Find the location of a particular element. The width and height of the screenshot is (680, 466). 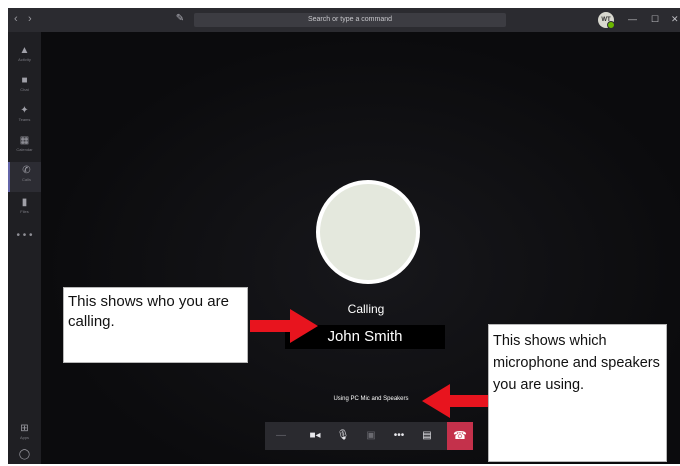

rail-label-calendar: Calendar is located at coordinates (24, 149).